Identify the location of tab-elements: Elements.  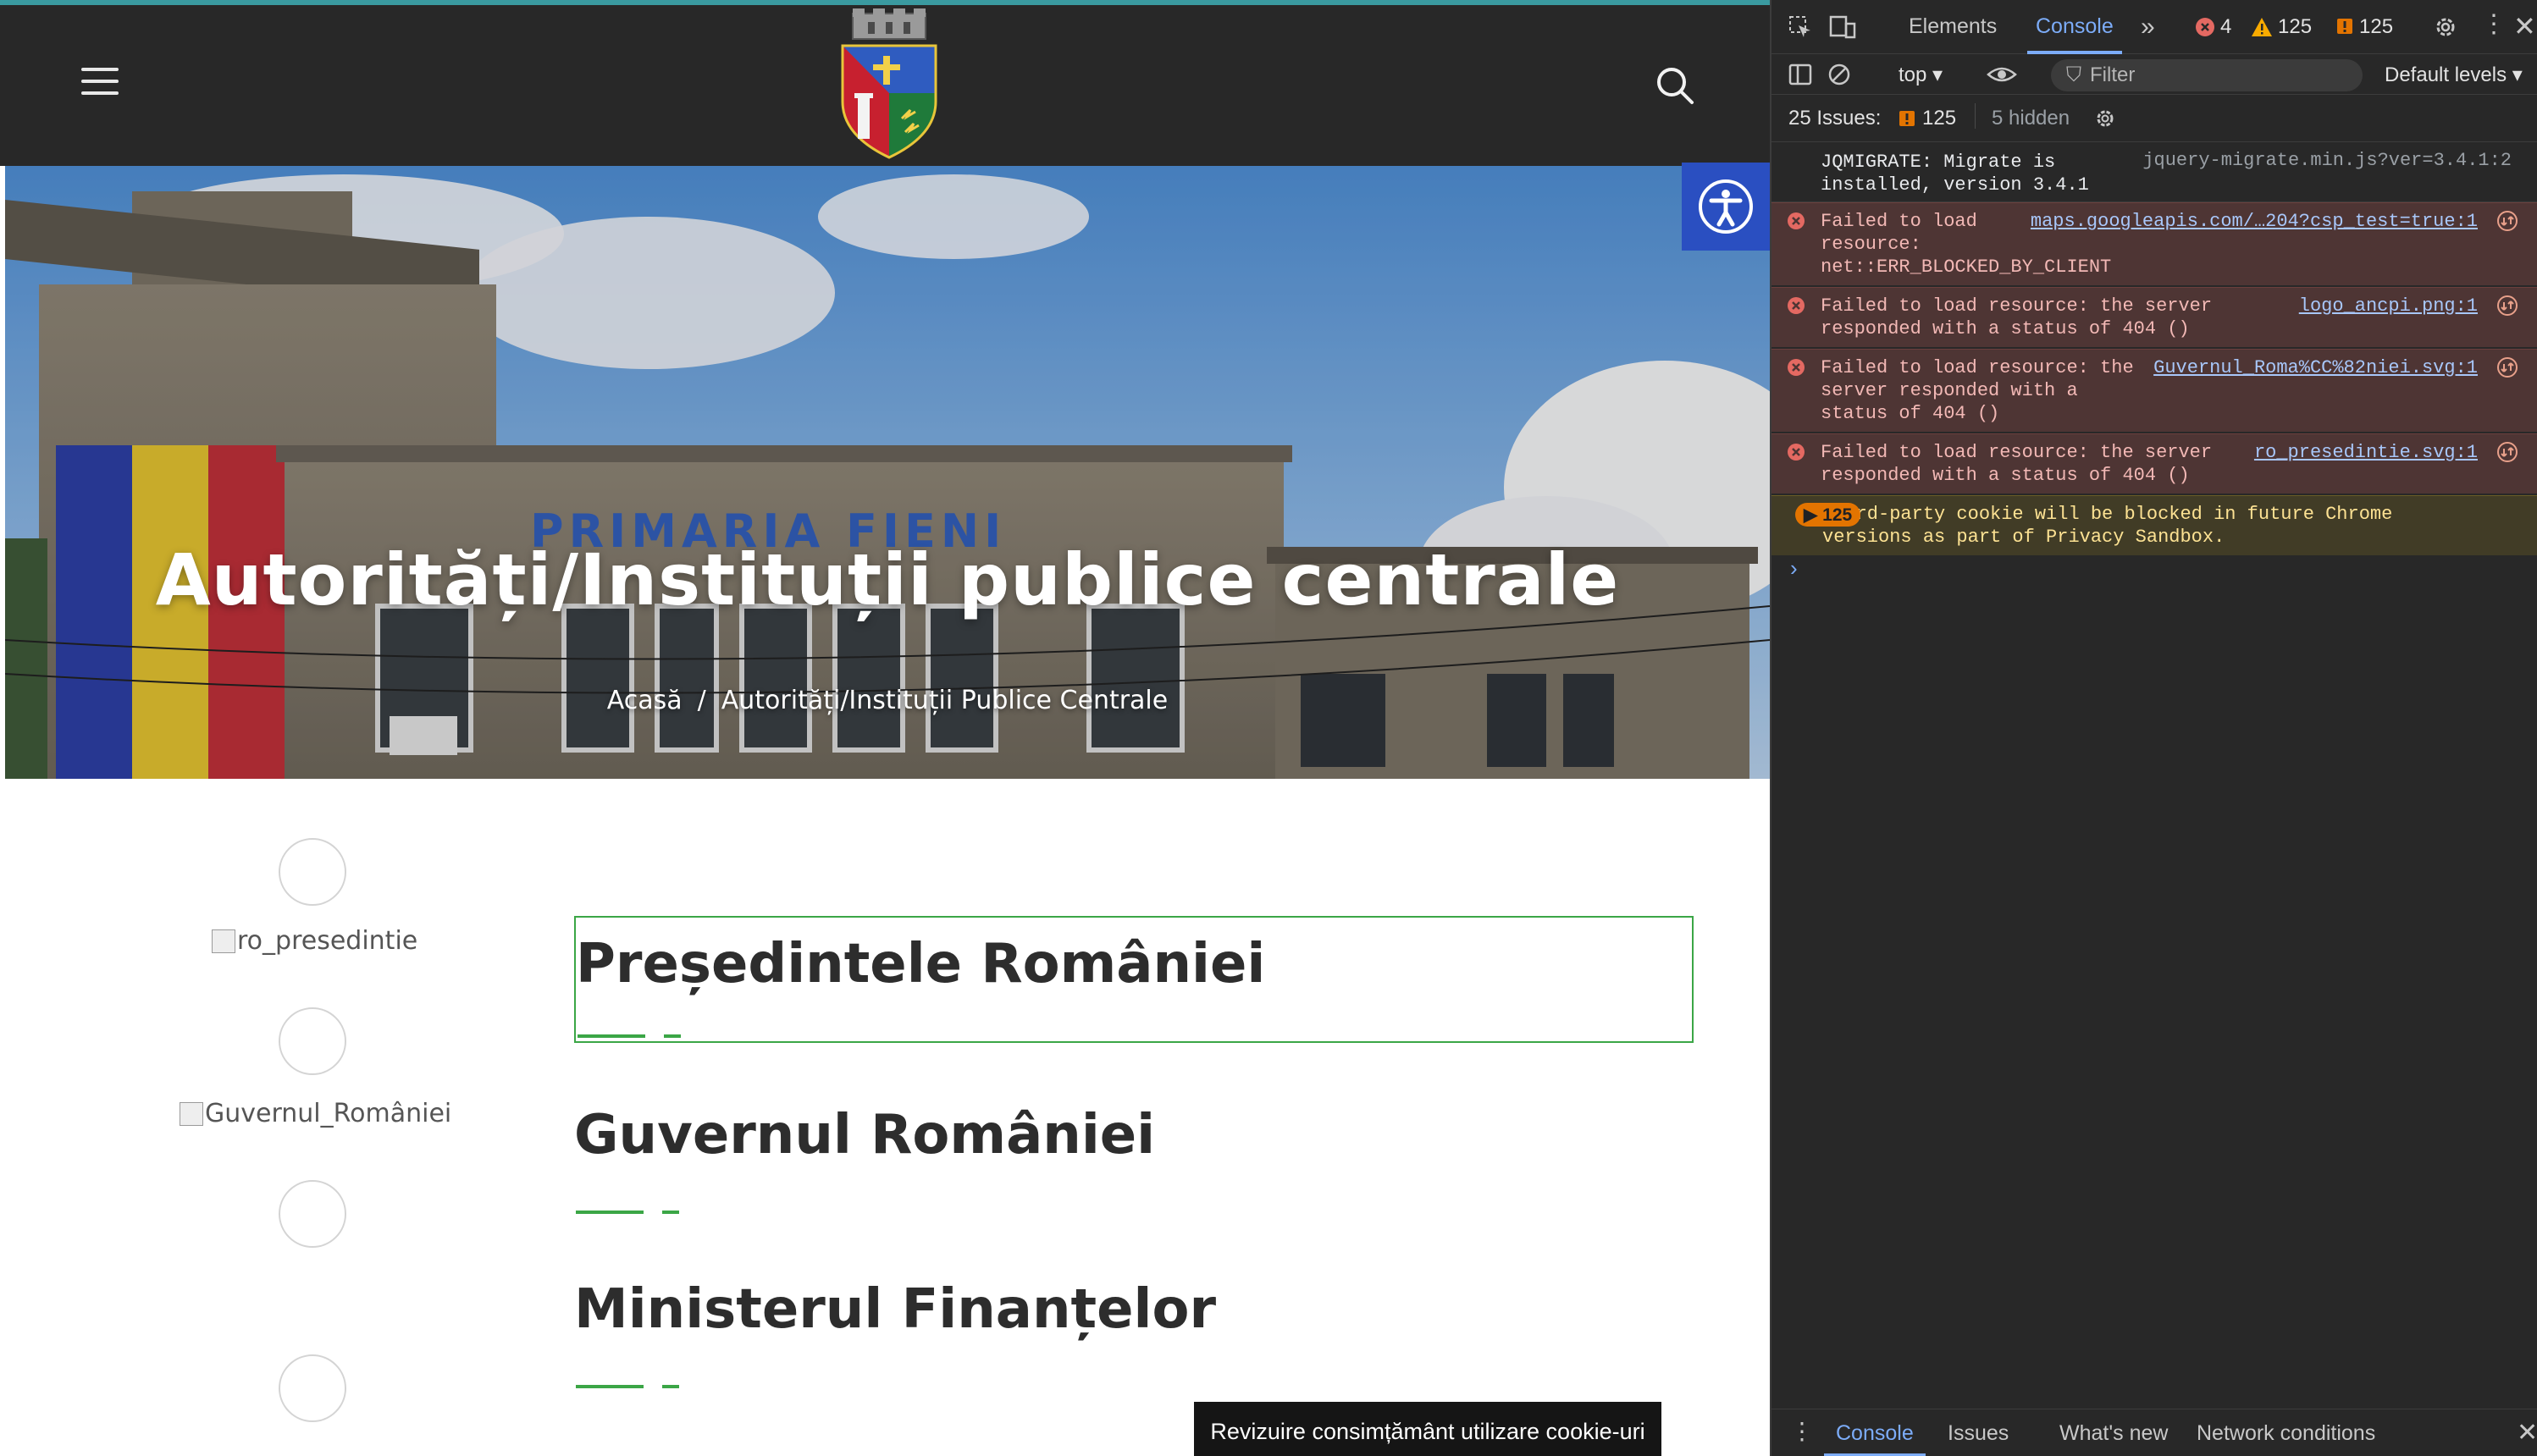
(1953, 27).